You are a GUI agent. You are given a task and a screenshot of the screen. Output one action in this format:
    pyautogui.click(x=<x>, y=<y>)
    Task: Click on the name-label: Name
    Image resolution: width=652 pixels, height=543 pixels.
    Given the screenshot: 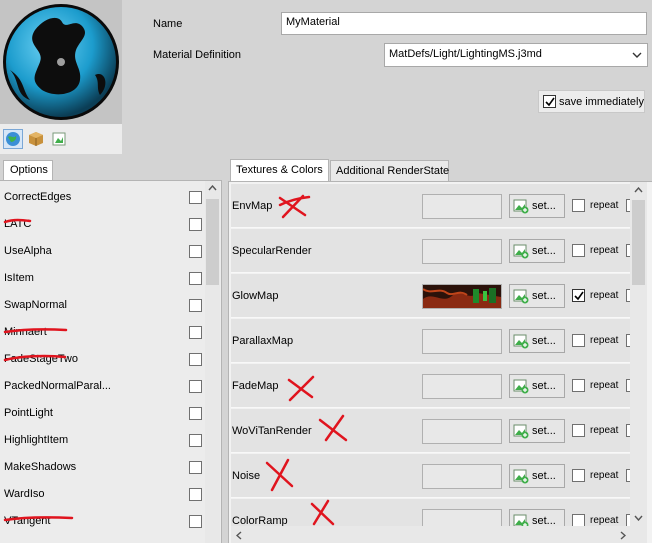 What is the action you would take?
    pyautogui.click(x=168, y=24)
    